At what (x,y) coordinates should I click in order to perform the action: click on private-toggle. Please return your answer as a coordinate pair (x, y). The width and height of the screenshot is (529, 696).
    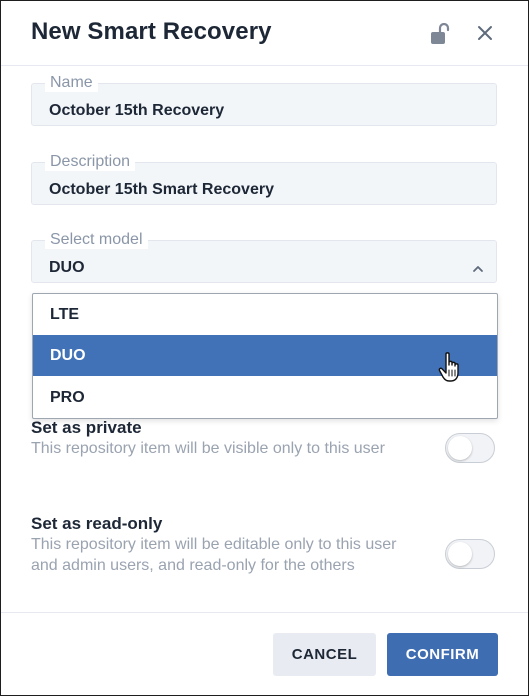
    Looking at the image, I should click on (470, 448).